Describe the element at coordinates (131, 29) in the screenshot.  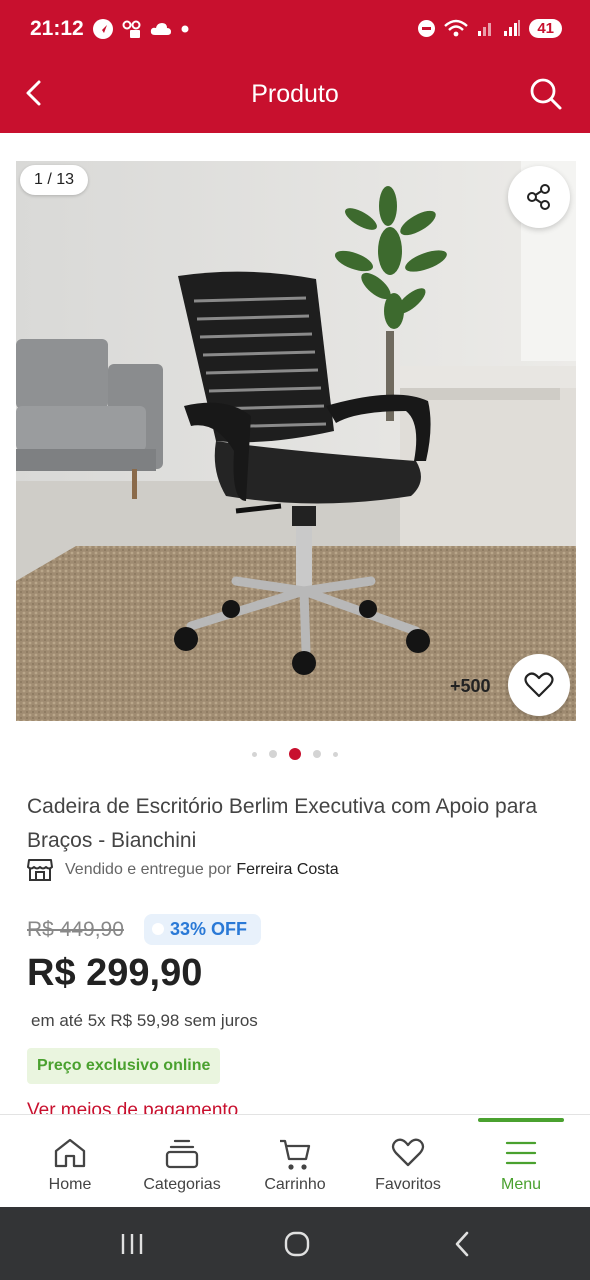
I see `voice-mail-icon` at that location.